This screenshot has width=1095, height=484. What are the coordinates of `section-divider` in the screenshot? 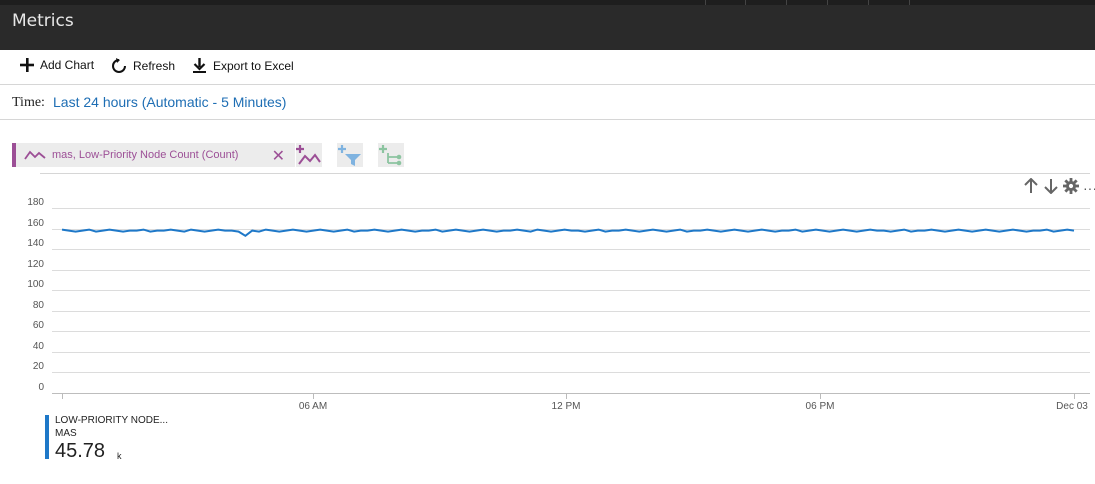 It's located at (565, 173).